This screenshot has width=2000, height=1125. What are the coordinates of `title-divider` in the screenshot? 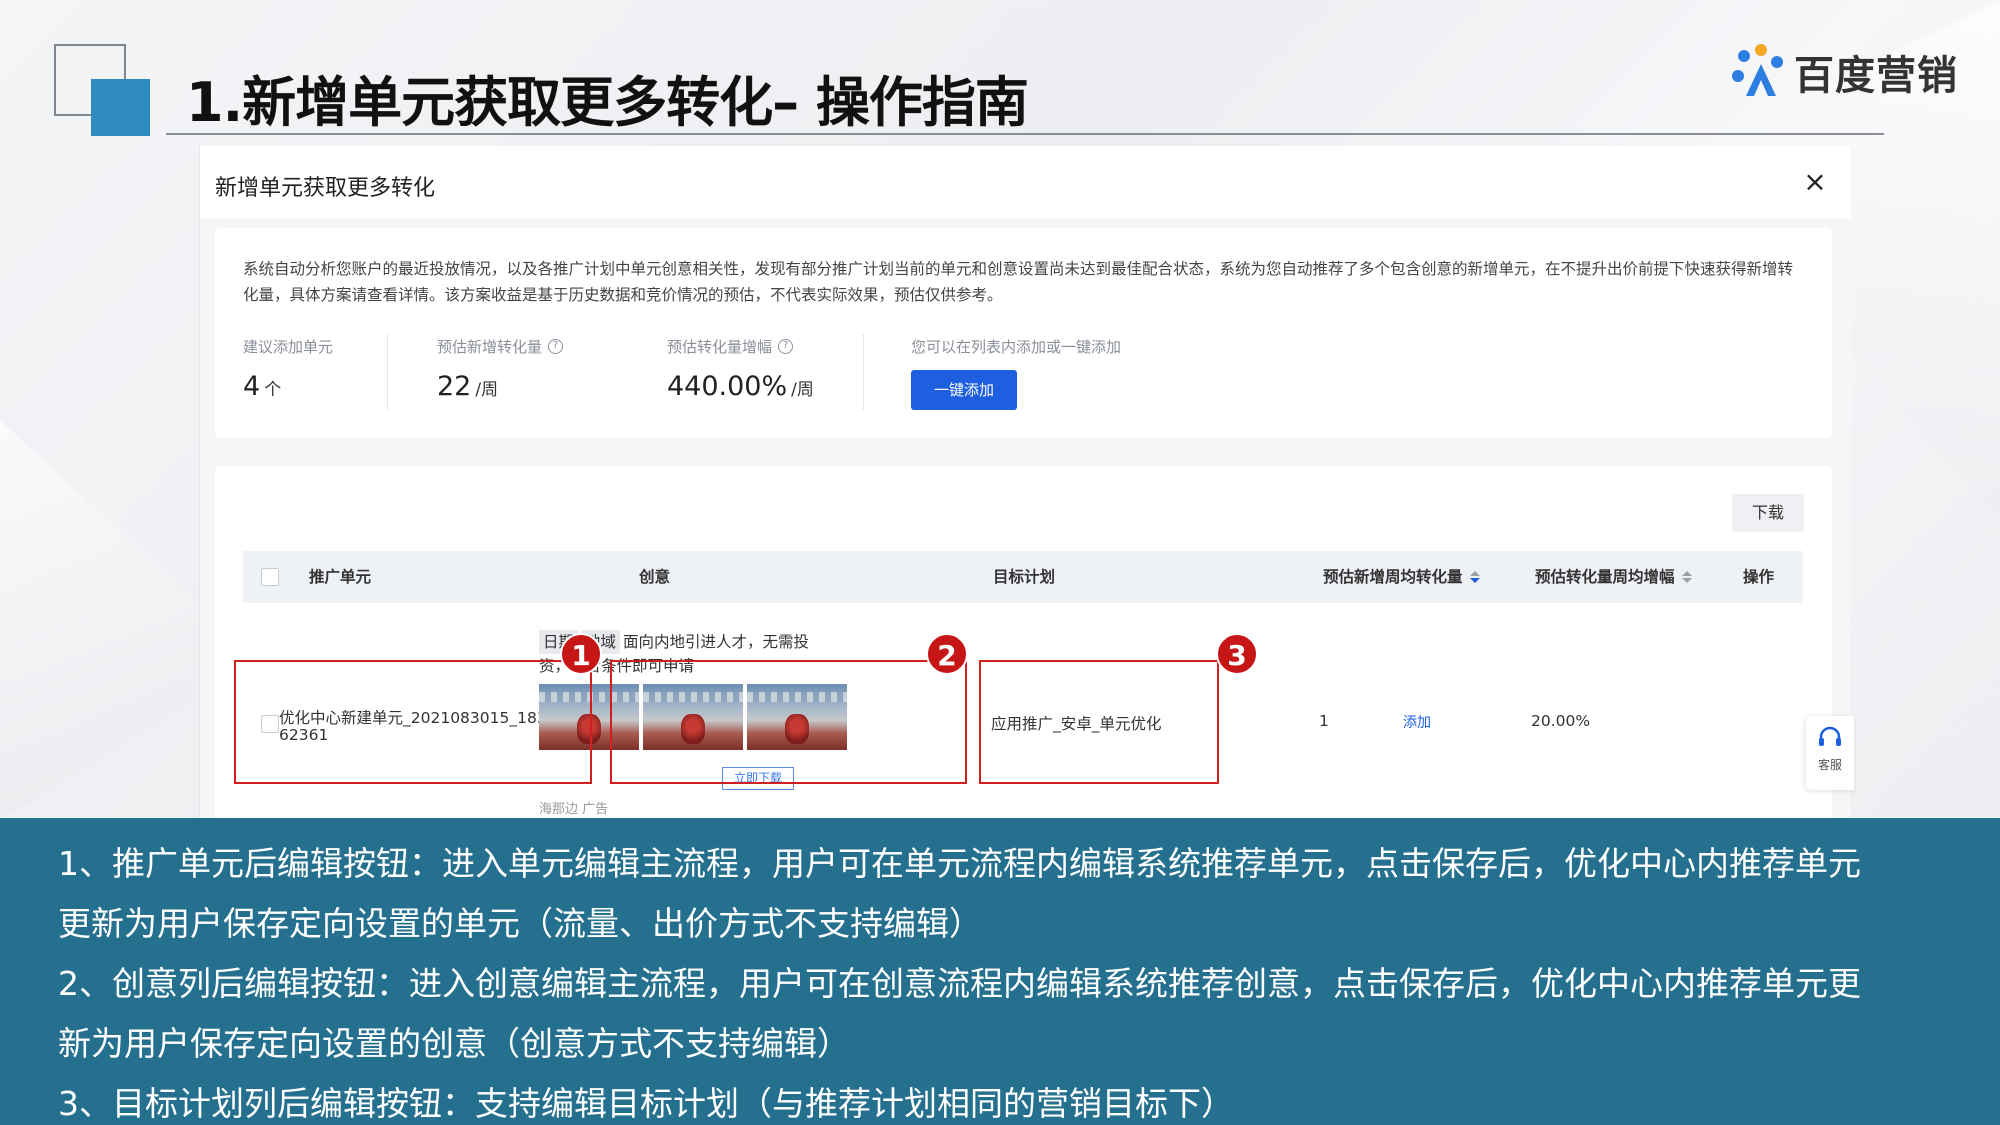 It's located at (1025, 134).